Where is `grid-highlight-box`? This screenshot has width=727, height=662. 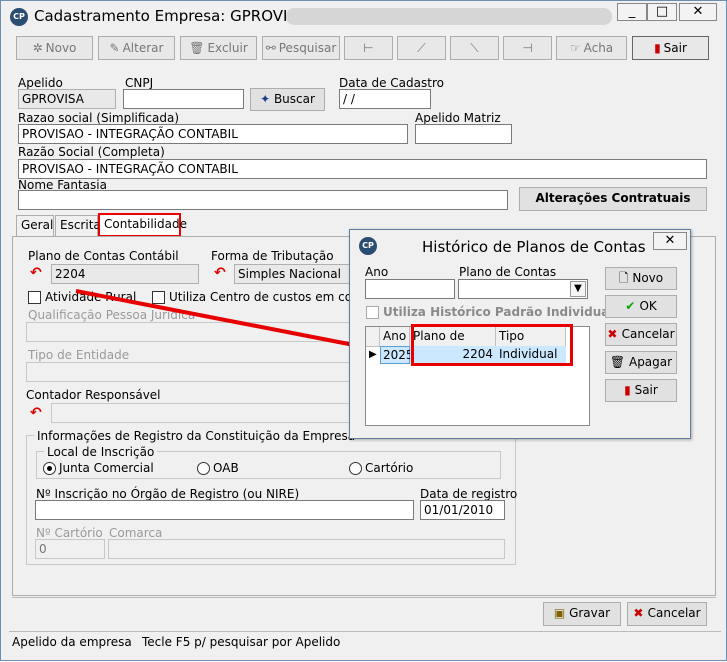 grid-highlight-box is located at coordinates (492, 345).